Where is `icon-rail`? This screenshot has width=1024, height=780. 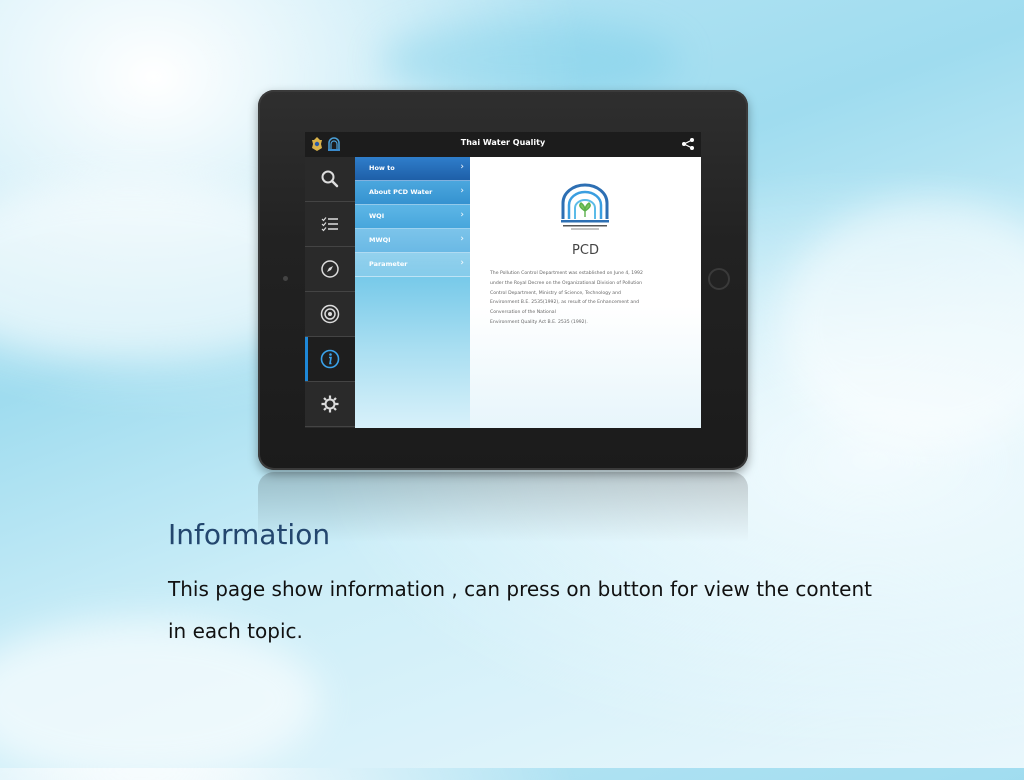
icon-rail is located at coordinates (330, 292).